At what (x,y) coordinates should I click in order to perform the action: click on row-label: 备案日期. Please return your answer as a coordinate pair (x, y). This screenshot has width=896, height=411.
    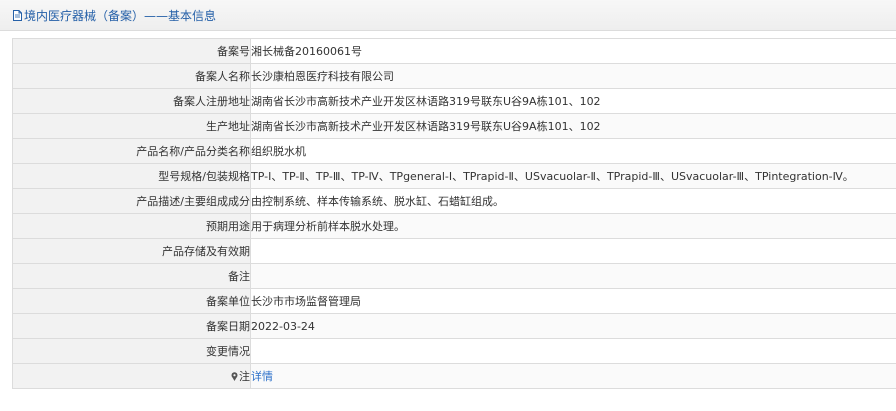
    Looking at the image, I should click on (131, 326).